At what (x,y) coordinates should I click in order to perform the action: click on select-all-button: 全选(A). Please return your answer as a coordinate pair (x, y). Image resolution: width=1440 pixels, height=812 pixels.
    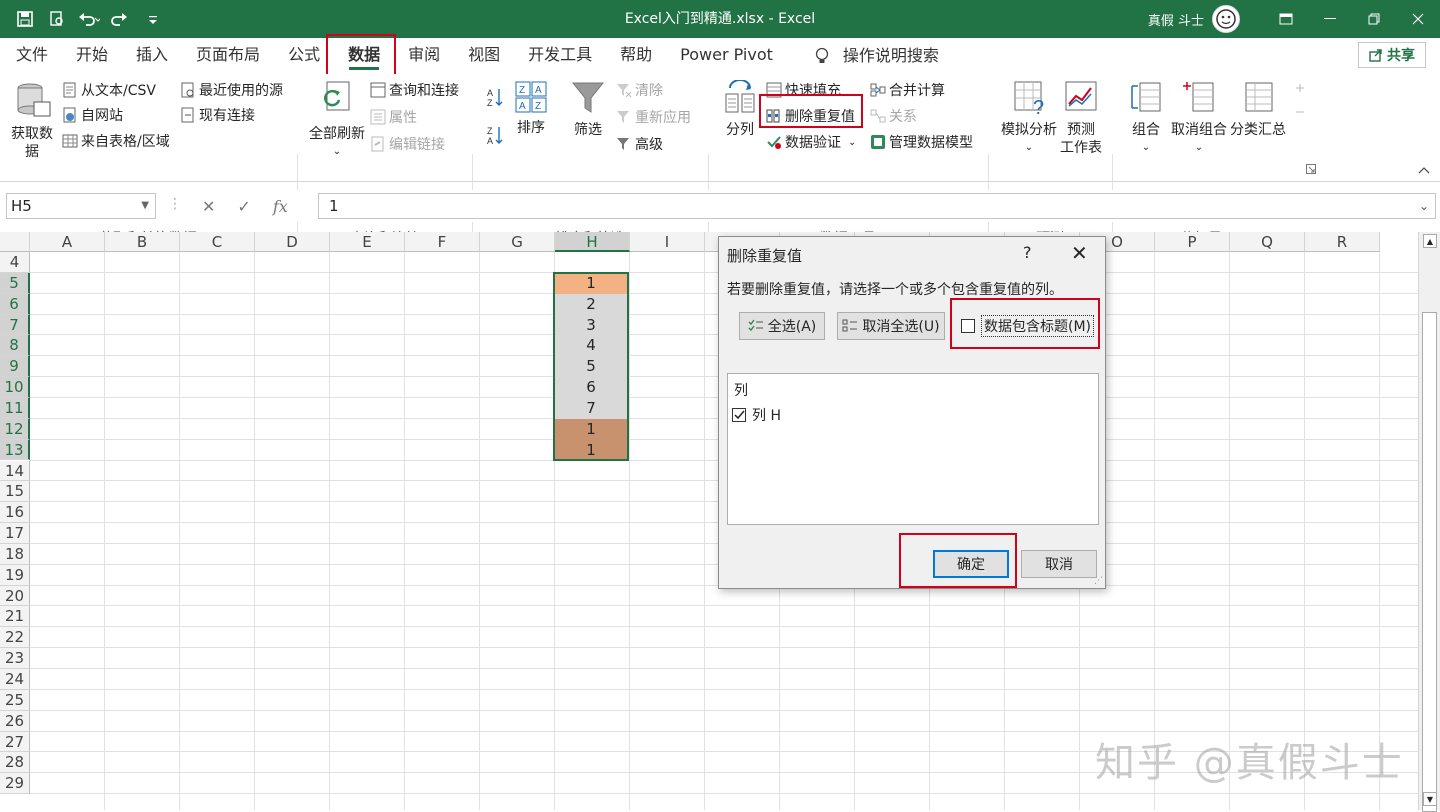
    Looking at the image, I should click on (782, 326).